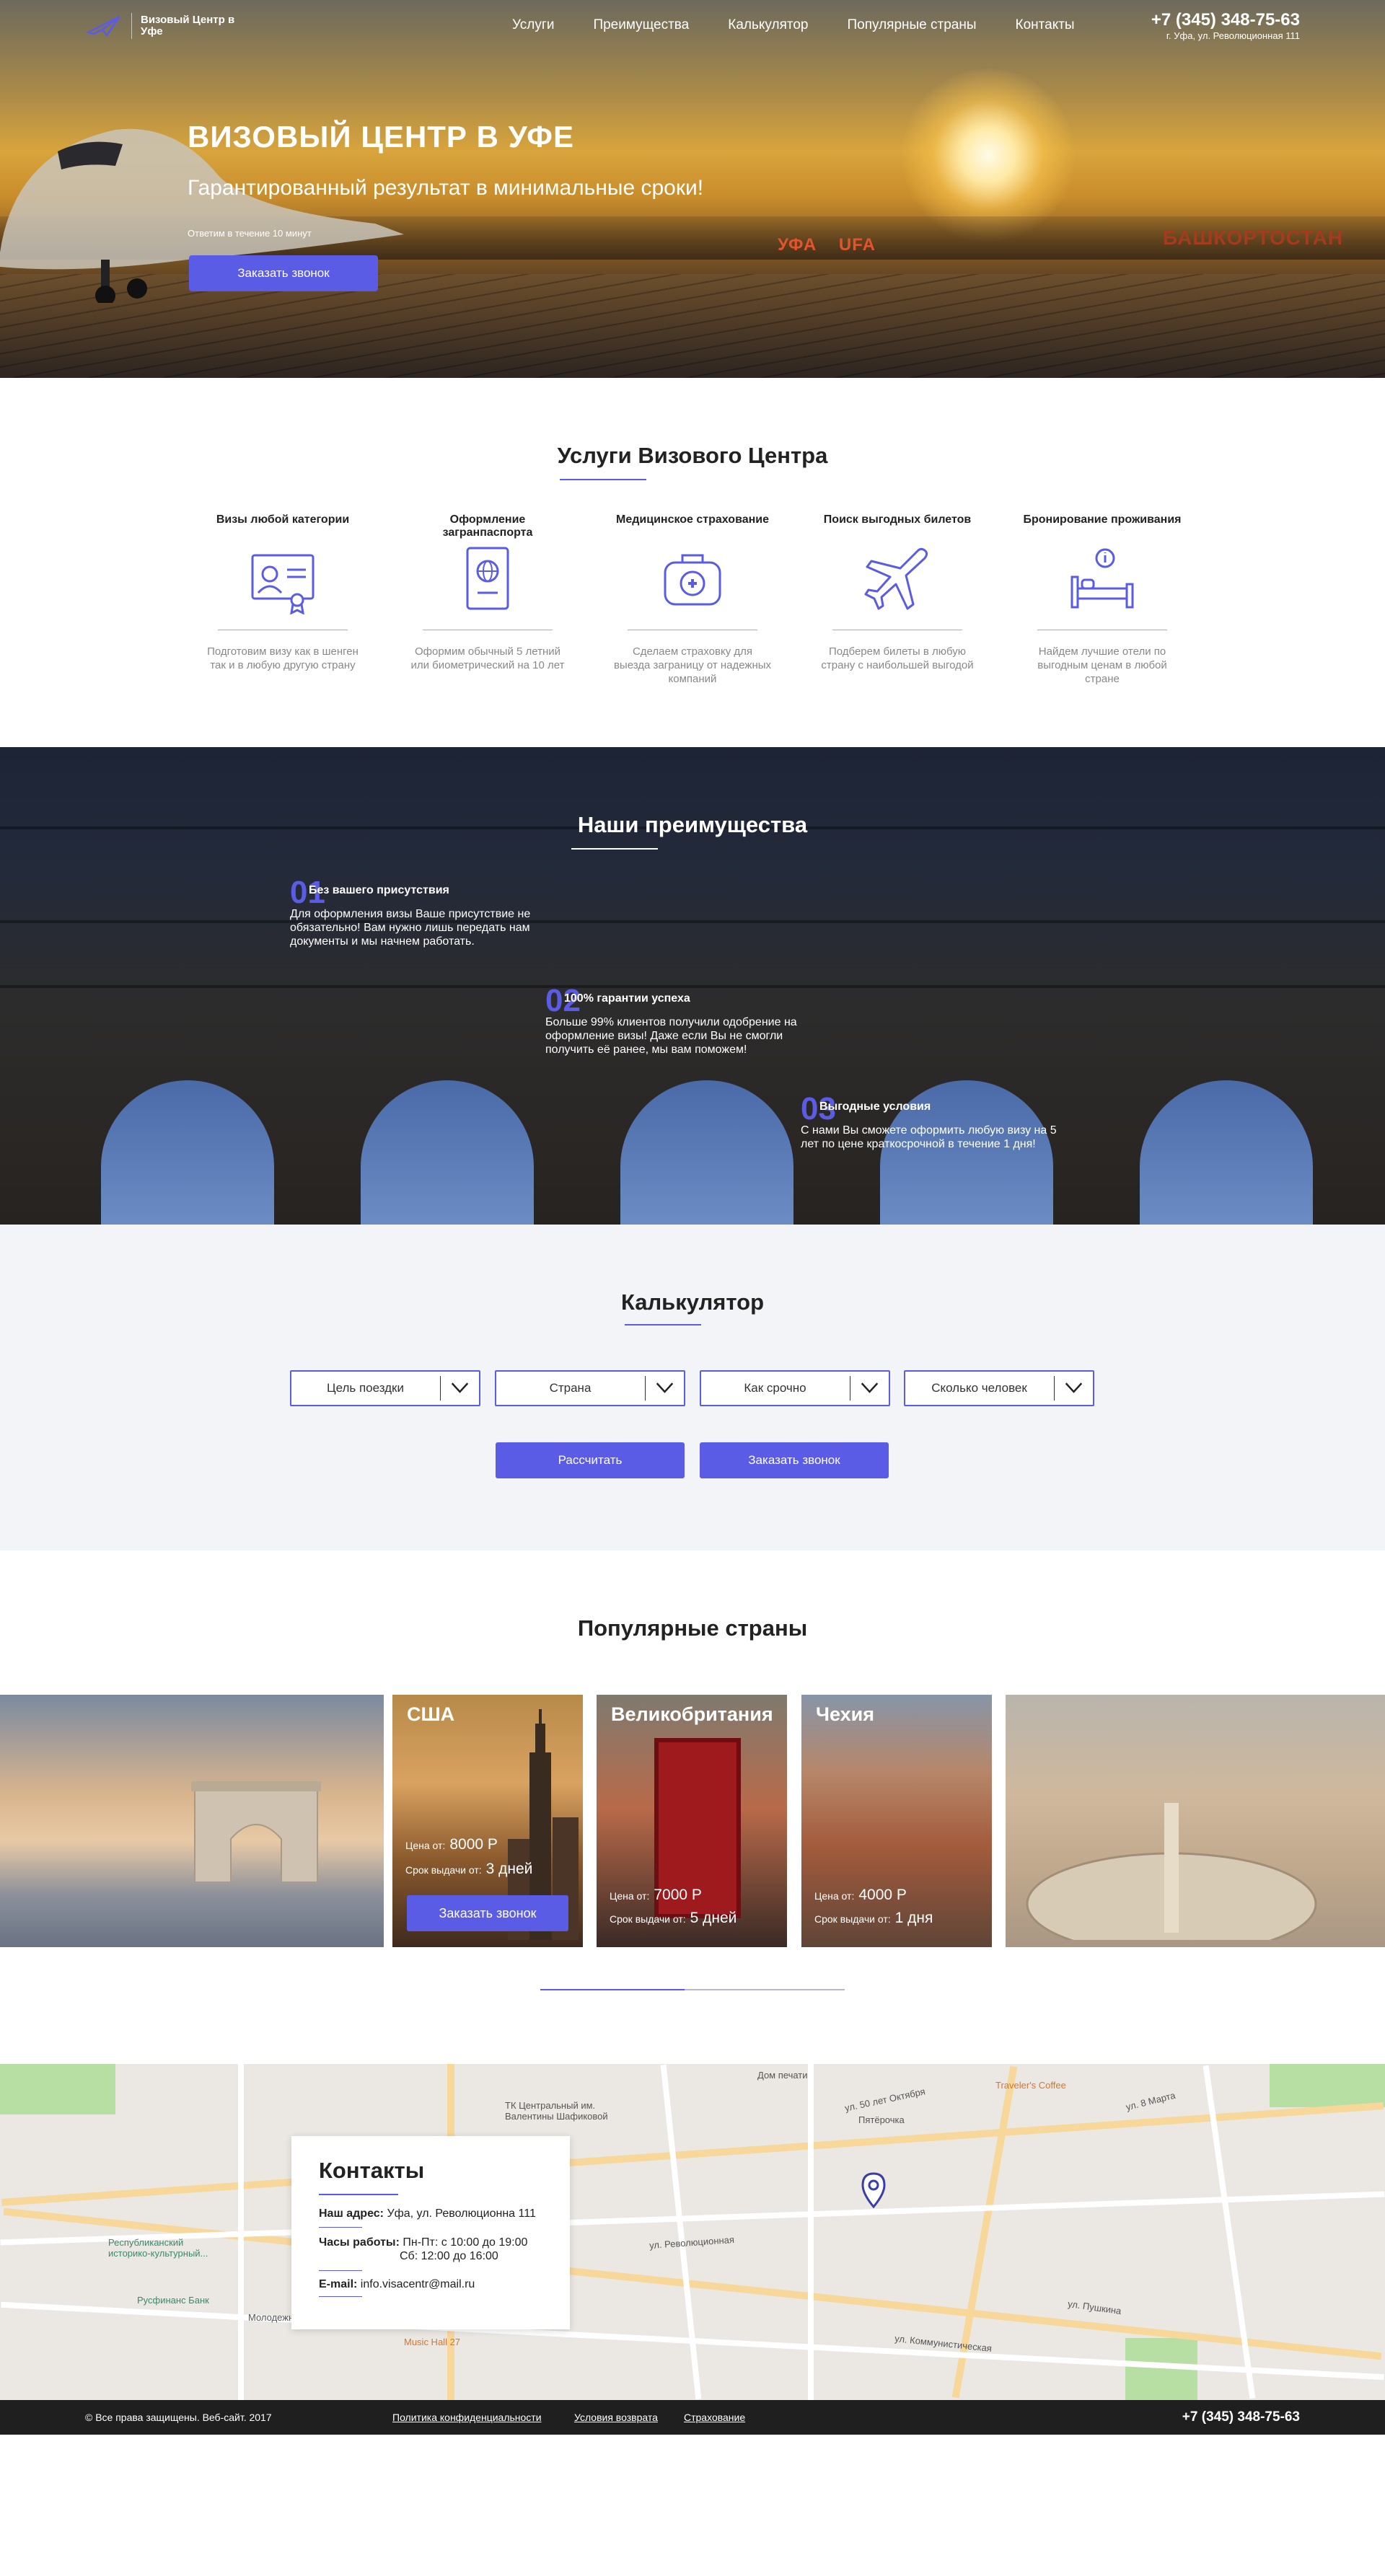 This screenshot has height=2576, width=1385. I want to click on select-value: Как срочно, so click(775, 1388).